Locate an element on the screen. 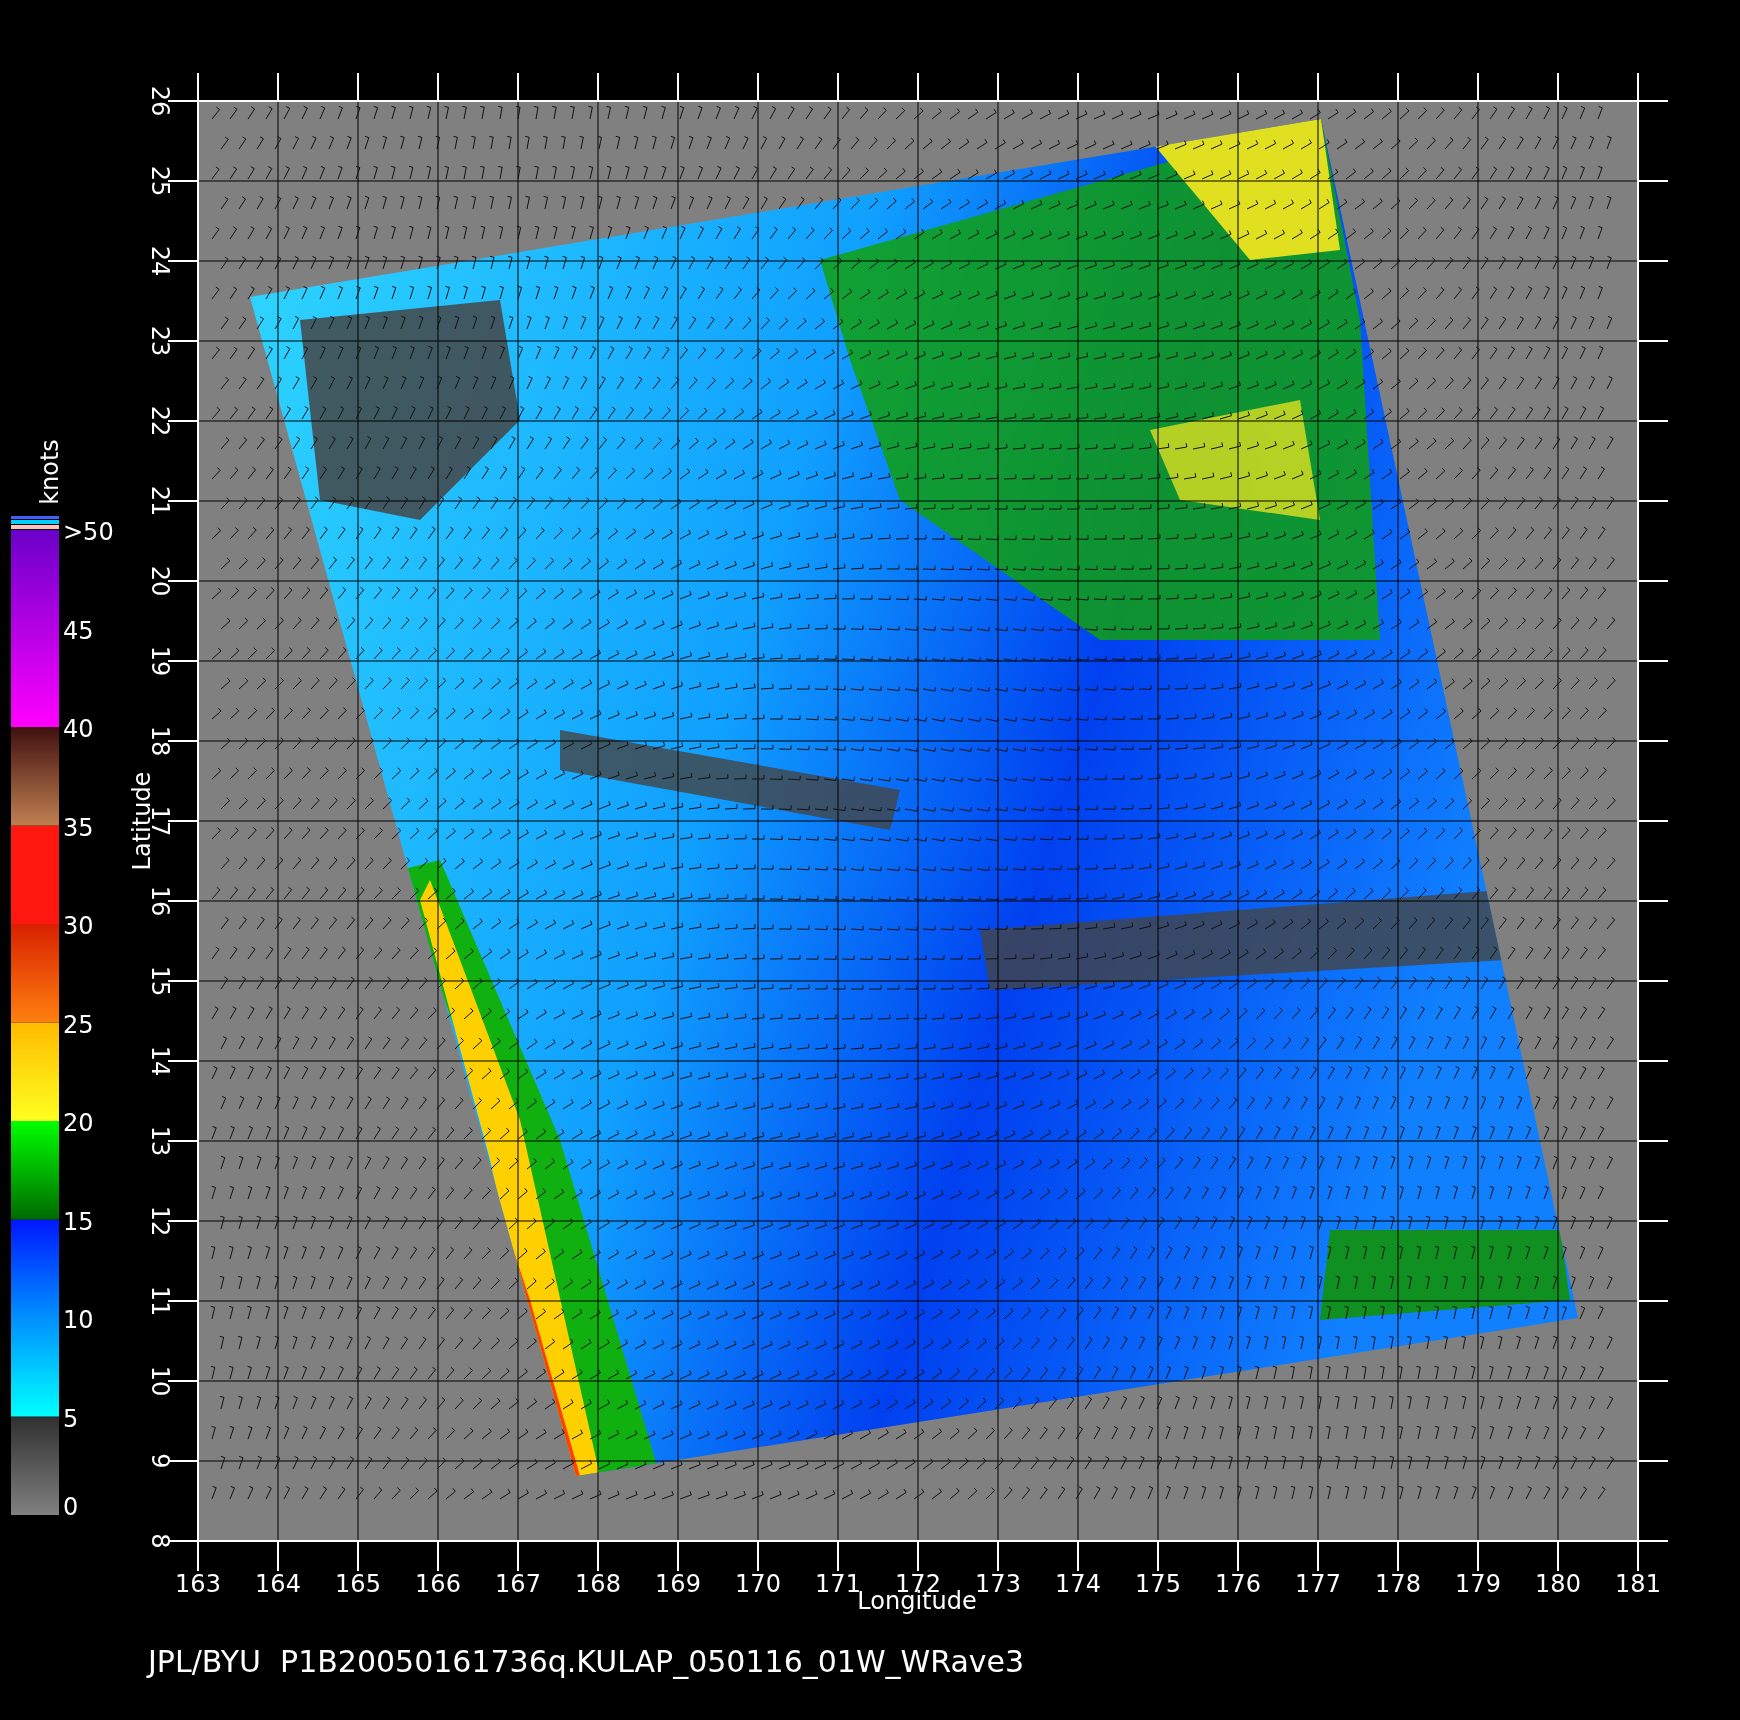 The width and height of the screenshot is (1740, 1720). color-scale-label: 10 is located at coordinates (78, 1320).